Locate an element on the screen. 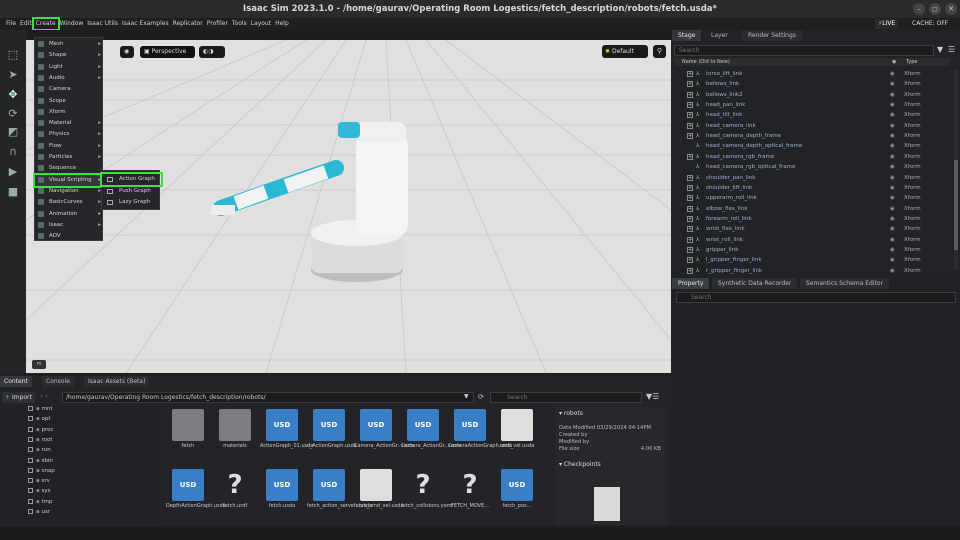 The height and width of the screenshot is (540, 960). menu-replicator: Replicator is located at coordinates (188, 24).